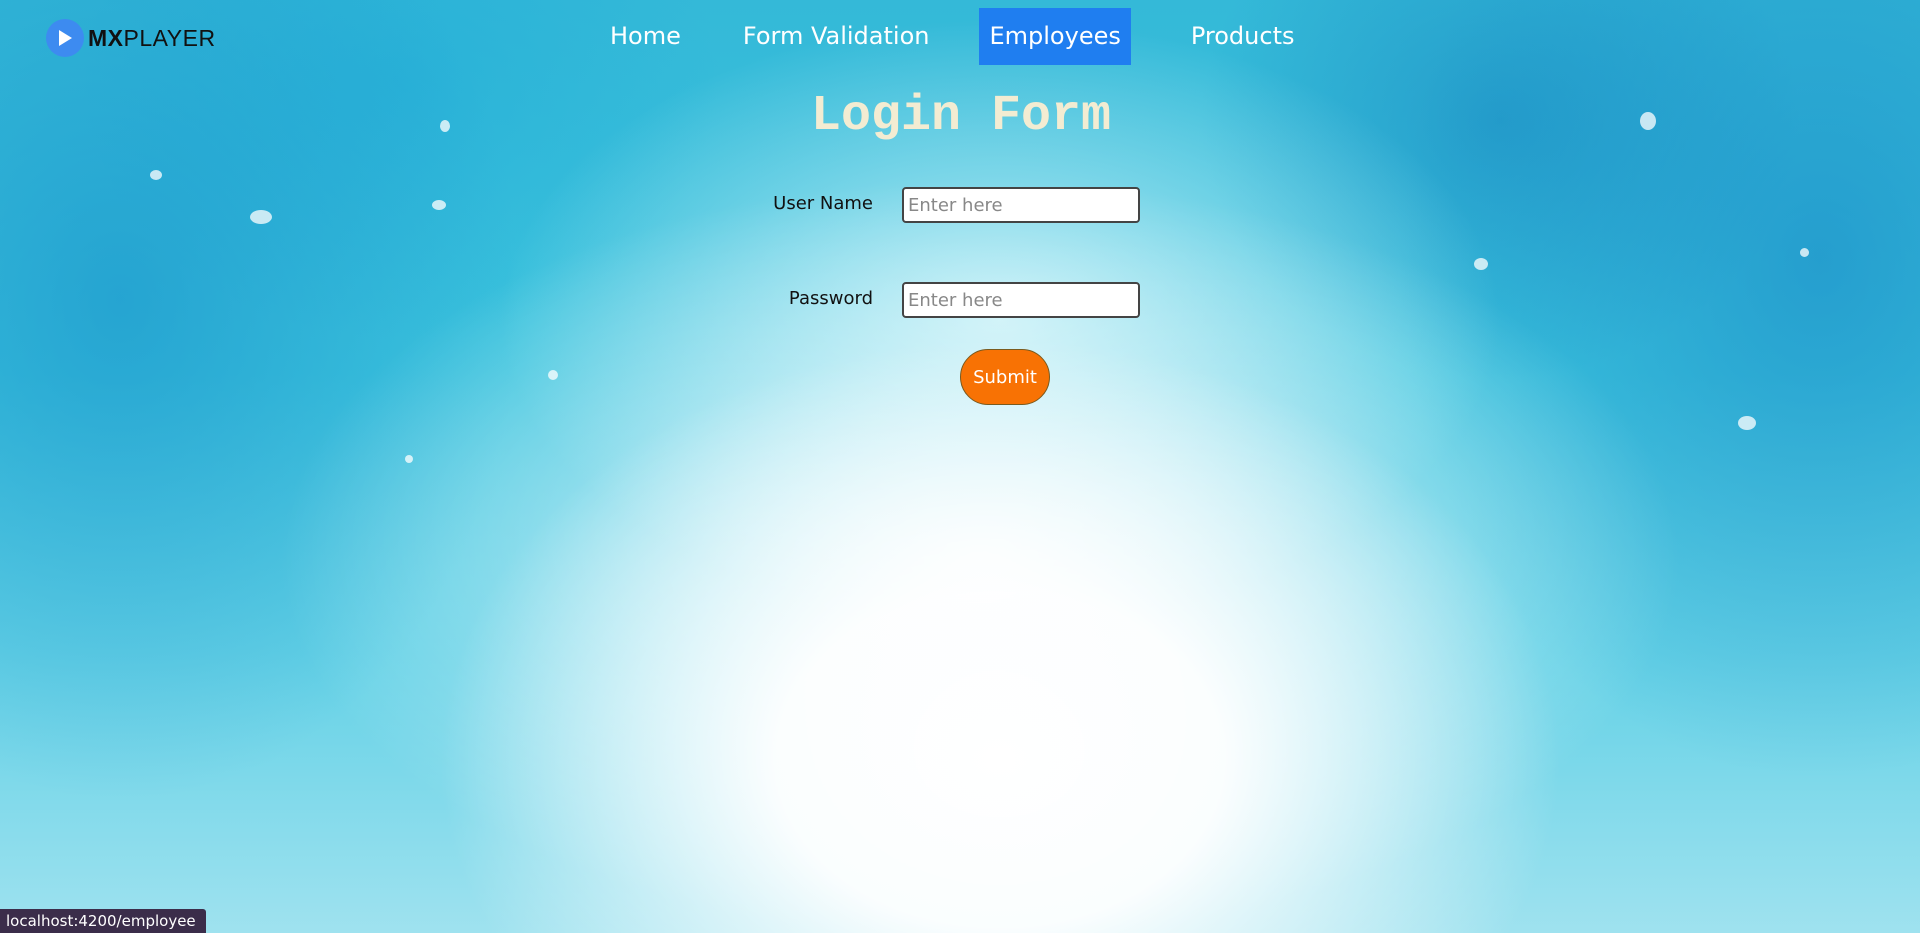 The image size is (1920, 933). Describe the element at coordinates (1021, 205) in the screenshot. I see `username-input` at that location.